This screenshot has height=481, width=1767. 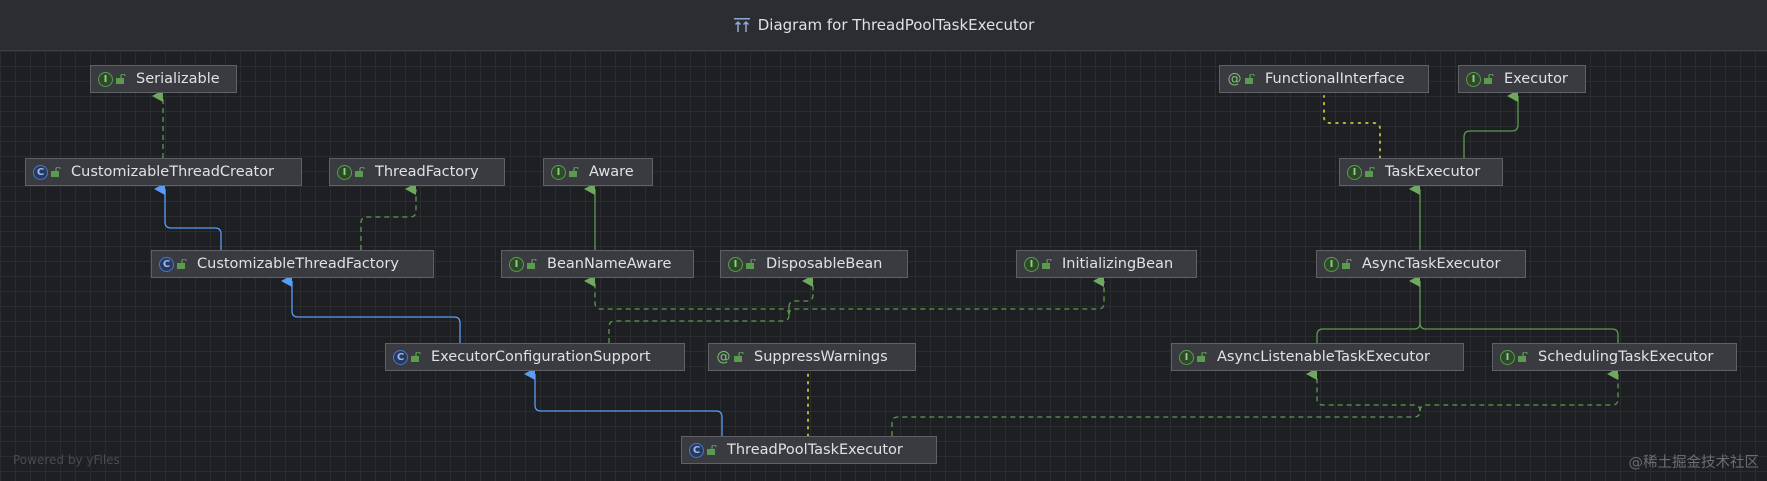 What do you see at coordinates (1368, 309) in the screenshot?
I see `edge-asynclistenable-async` at bounding box center [1368, 309].